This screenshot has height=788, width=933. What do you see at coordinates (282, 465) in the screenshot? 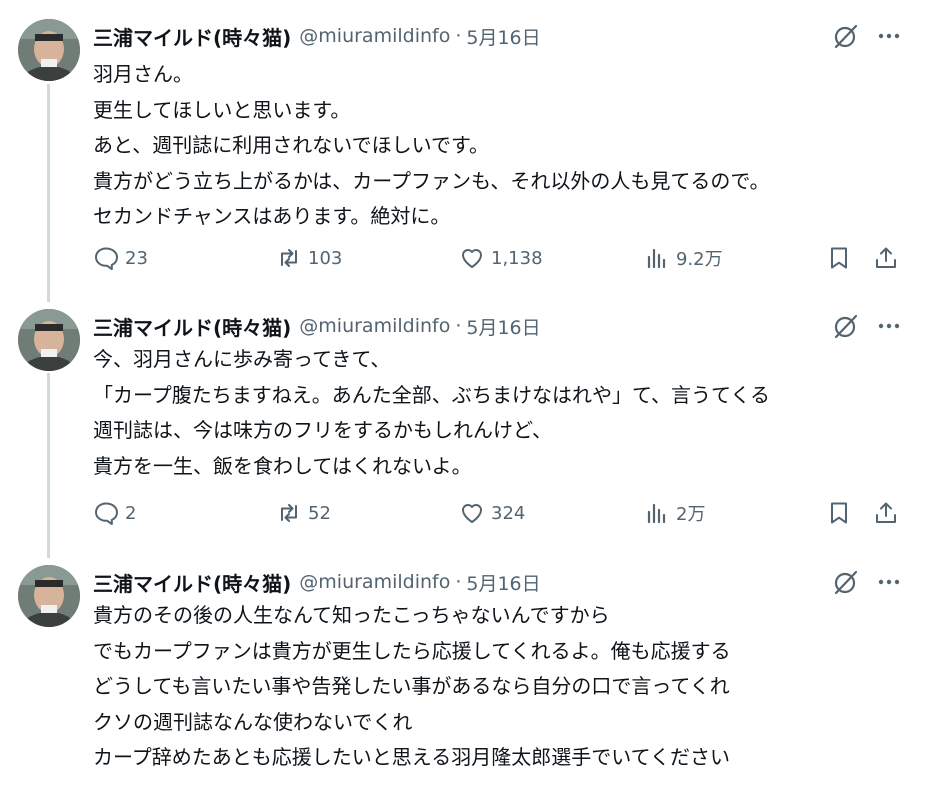
I see `text-line: 貴方を一生、飯を食わしてはくれないよ。` at bounding box center [282, 465].